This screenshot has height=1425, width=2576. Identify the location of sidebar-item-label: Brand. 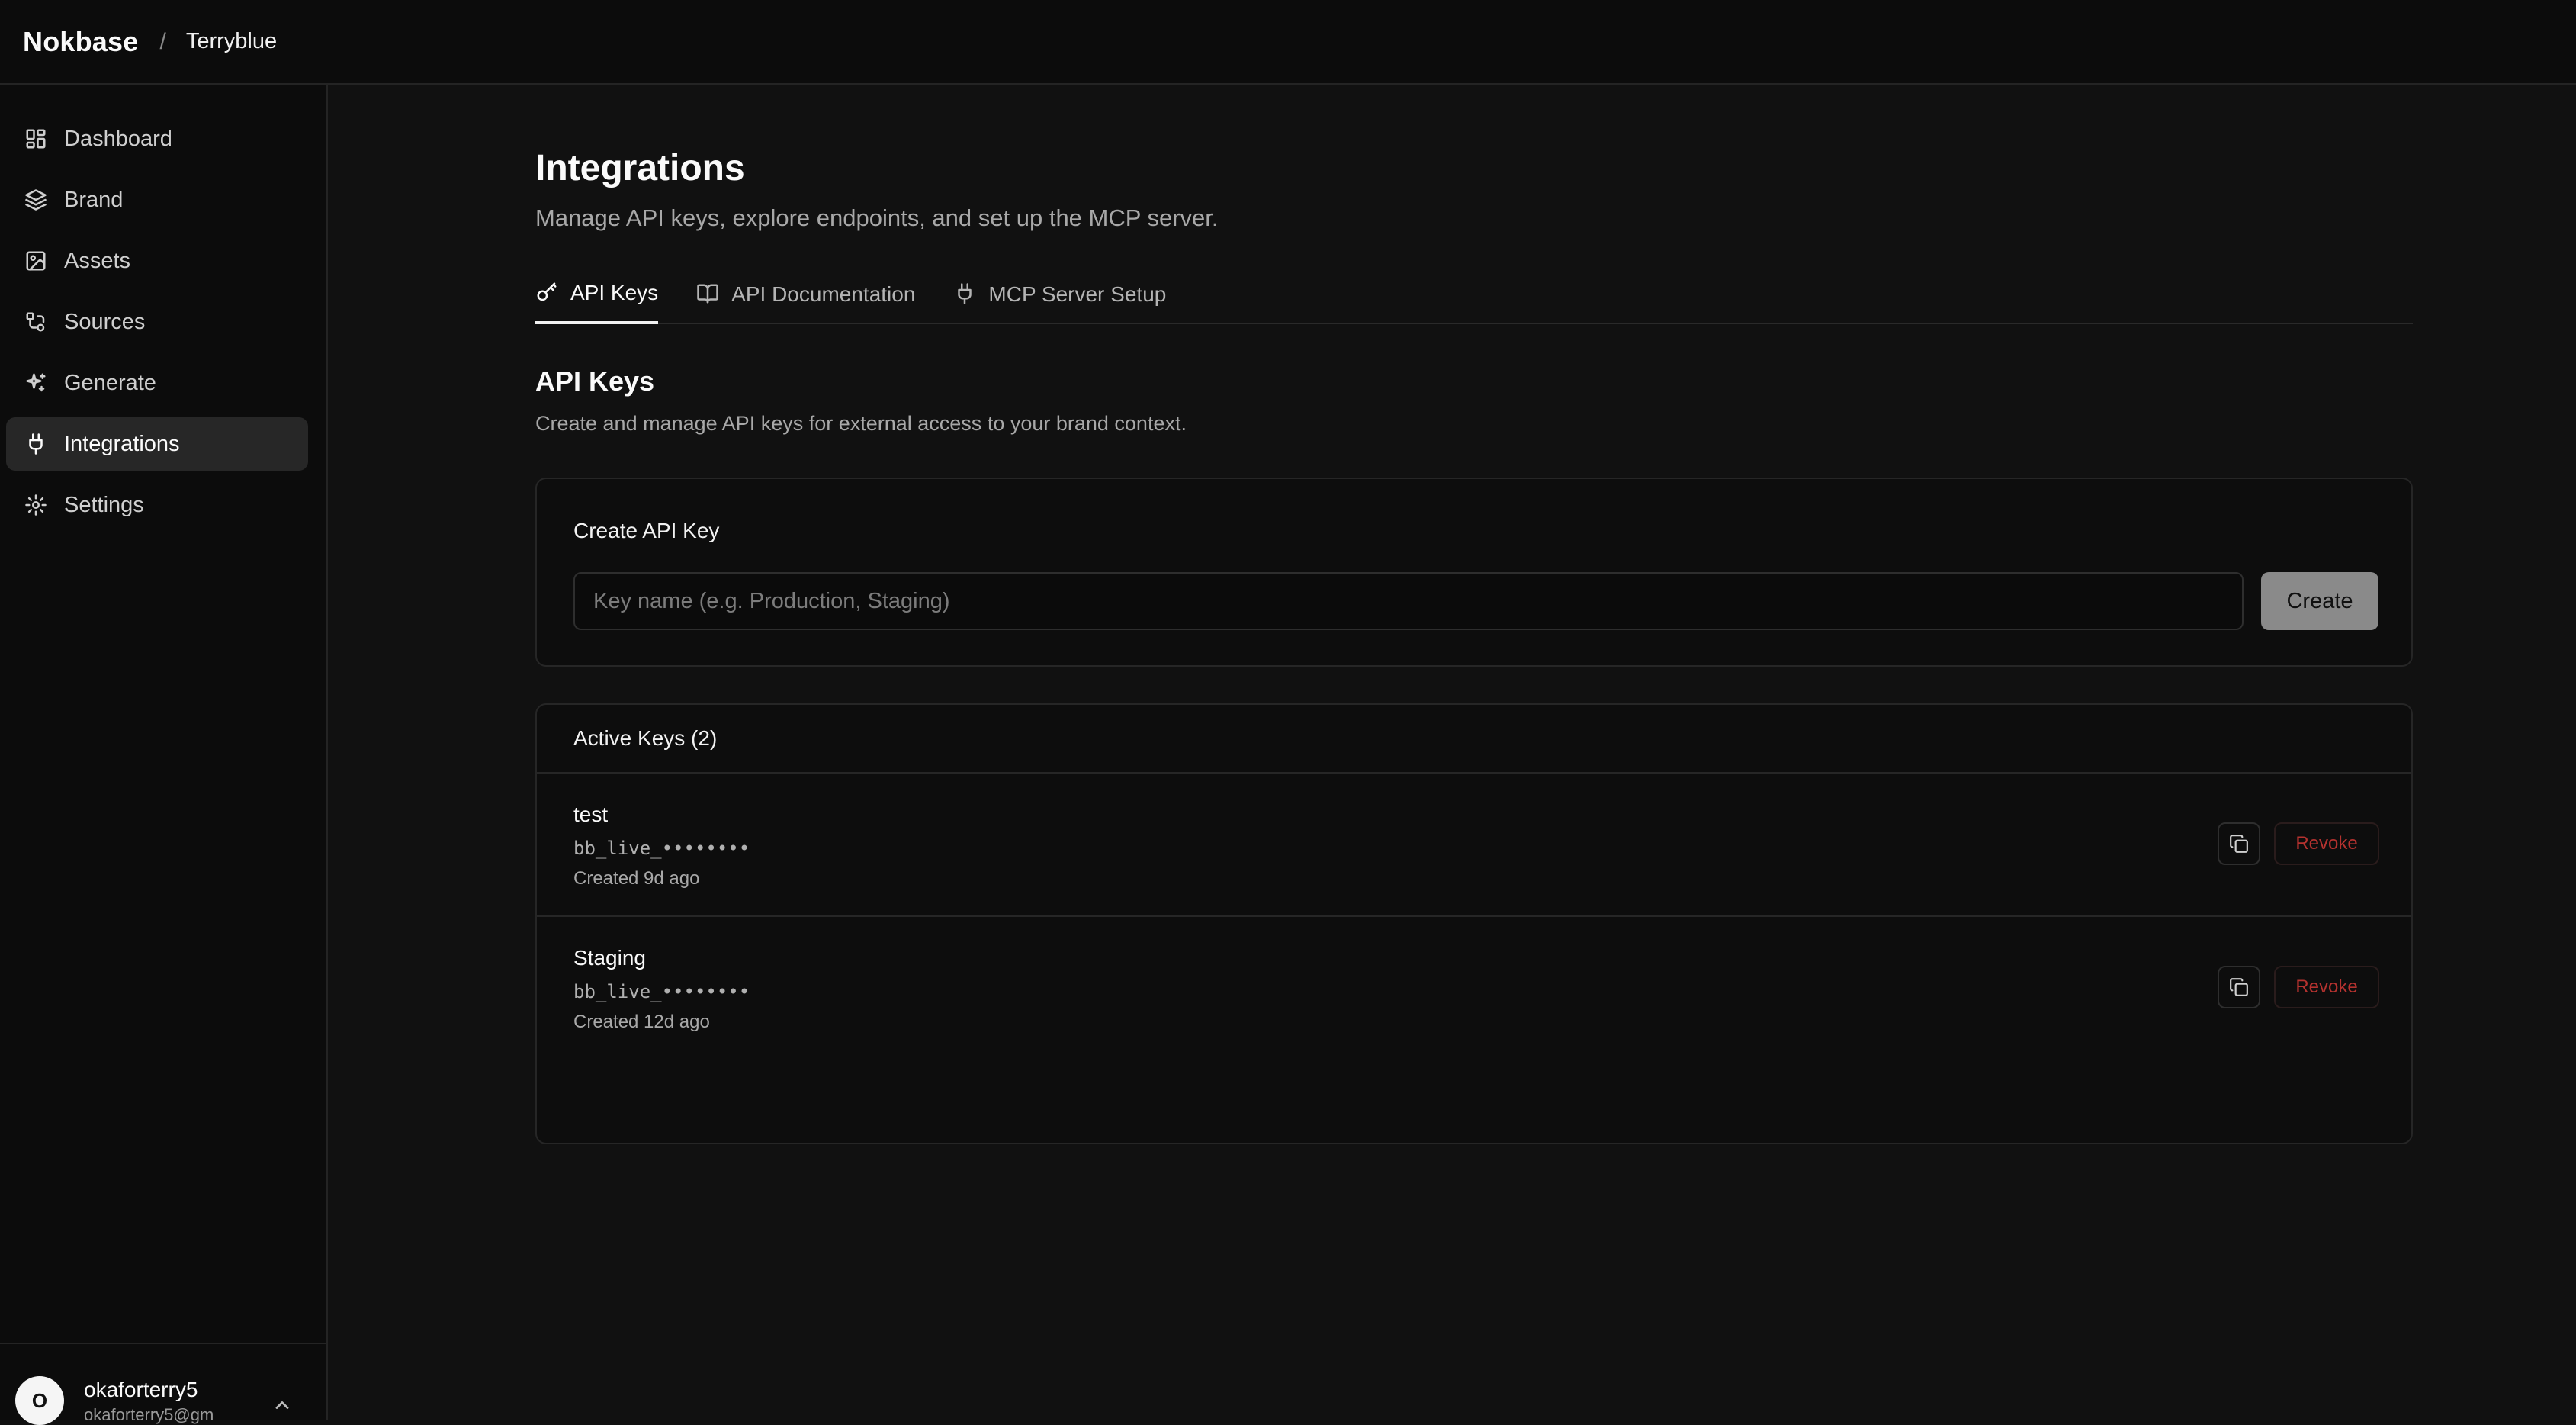
(94, 199).